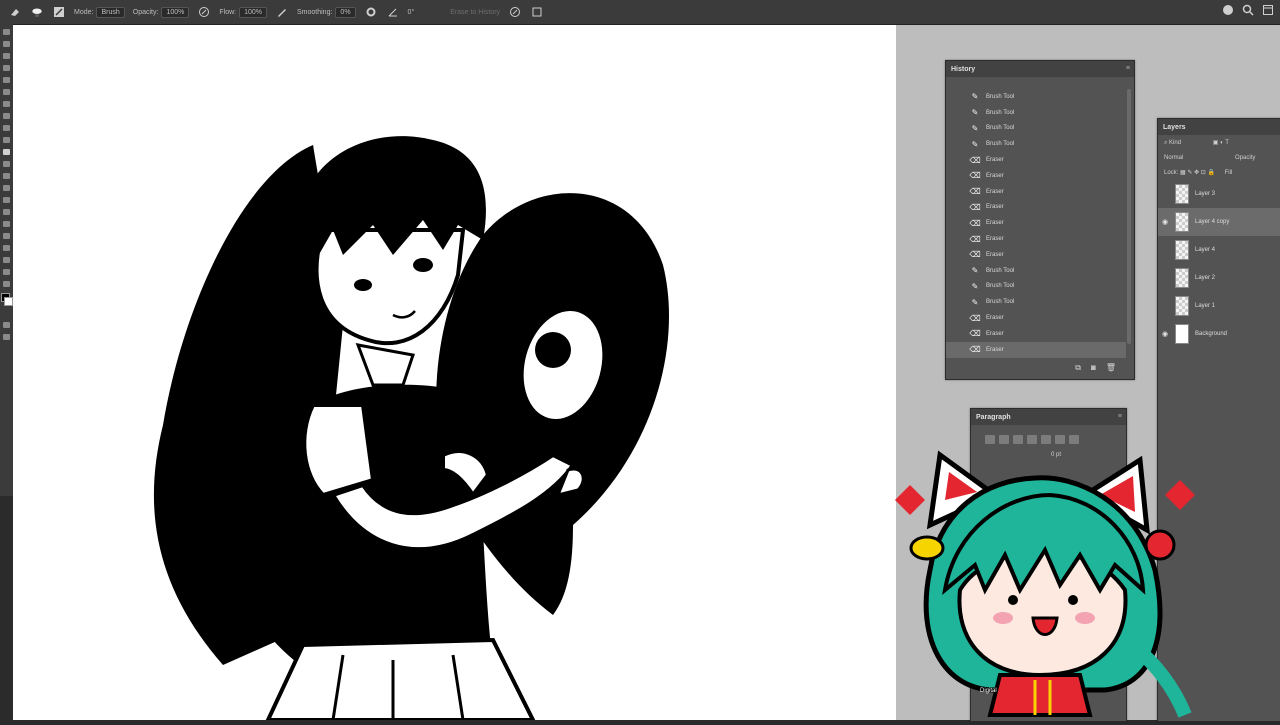 This screenshot has height=725, width=1280. What do you see at coordinates (6, 164) in the screenshot?
I see `gradient-tool-icon` at bounding box center [6, 164].